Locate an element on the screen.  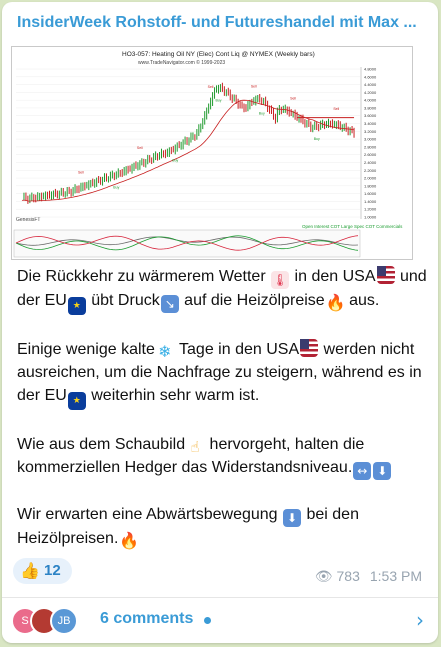
thumbs-up-icon: 👍 is located at coordinates (30, 570).